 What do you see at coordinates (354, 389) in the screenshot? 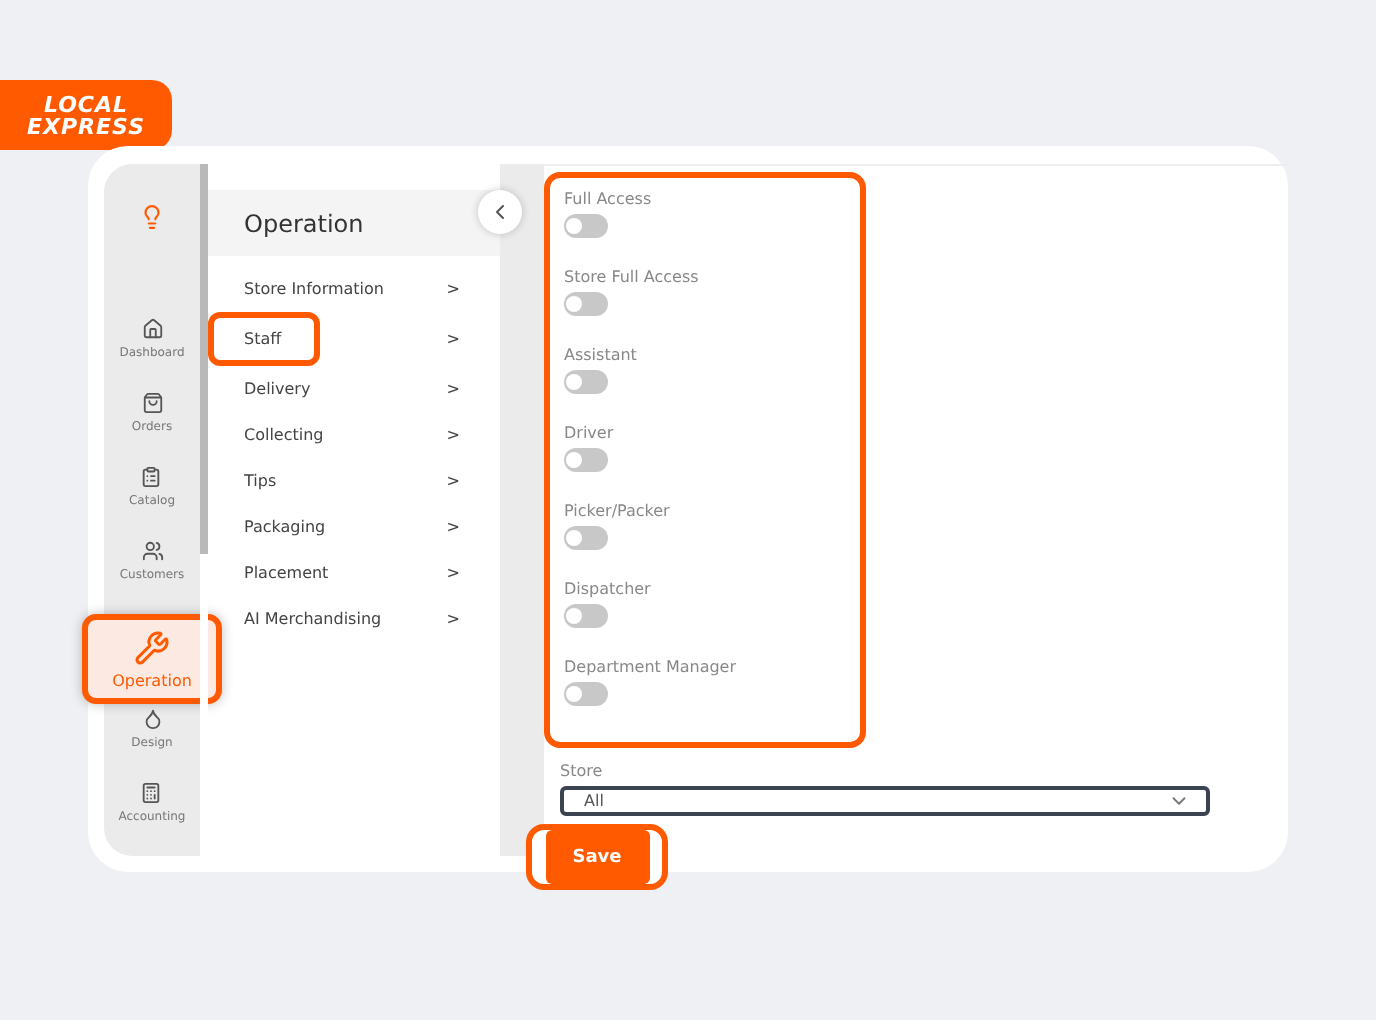
I see `submenu-item: Delivery >` at bounding box center [354, 389].